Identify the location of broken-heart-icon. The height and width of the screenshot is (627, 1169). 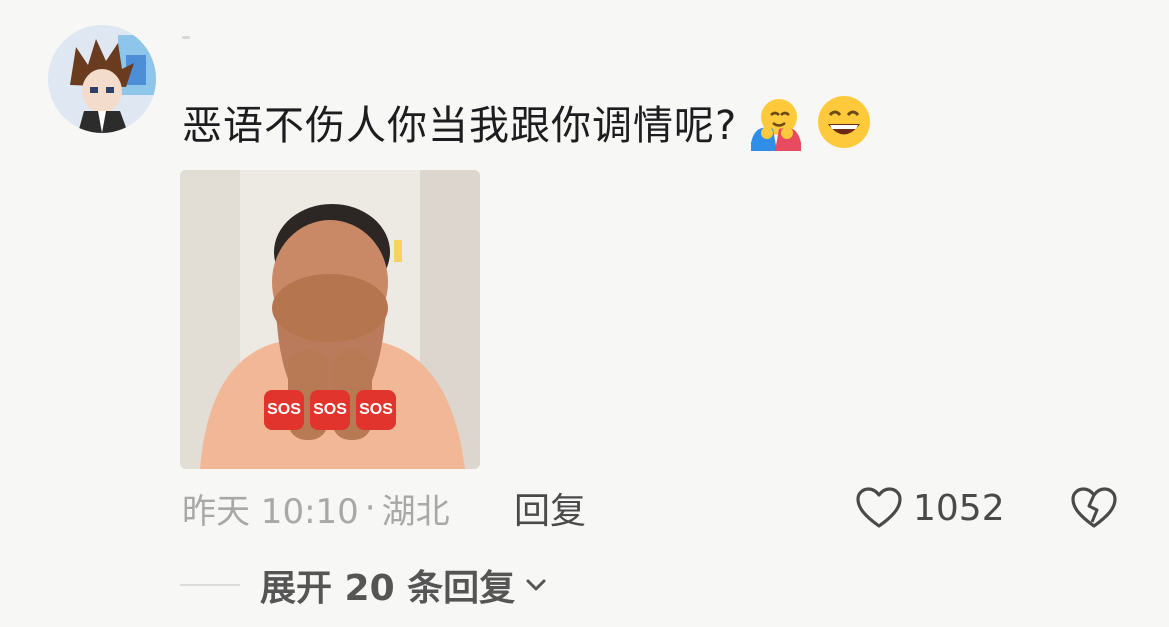
(1094, 507).